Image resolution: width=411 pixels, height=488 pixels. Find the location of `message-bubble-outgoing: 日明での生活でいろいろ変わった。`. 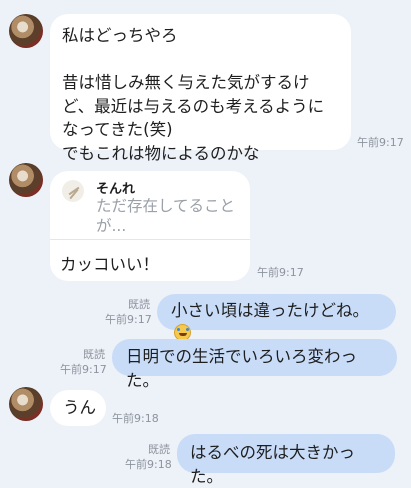

message-bubble-outgoing: 日明での生活でいろいろ変わった。 is located at coordinates (254, 364).